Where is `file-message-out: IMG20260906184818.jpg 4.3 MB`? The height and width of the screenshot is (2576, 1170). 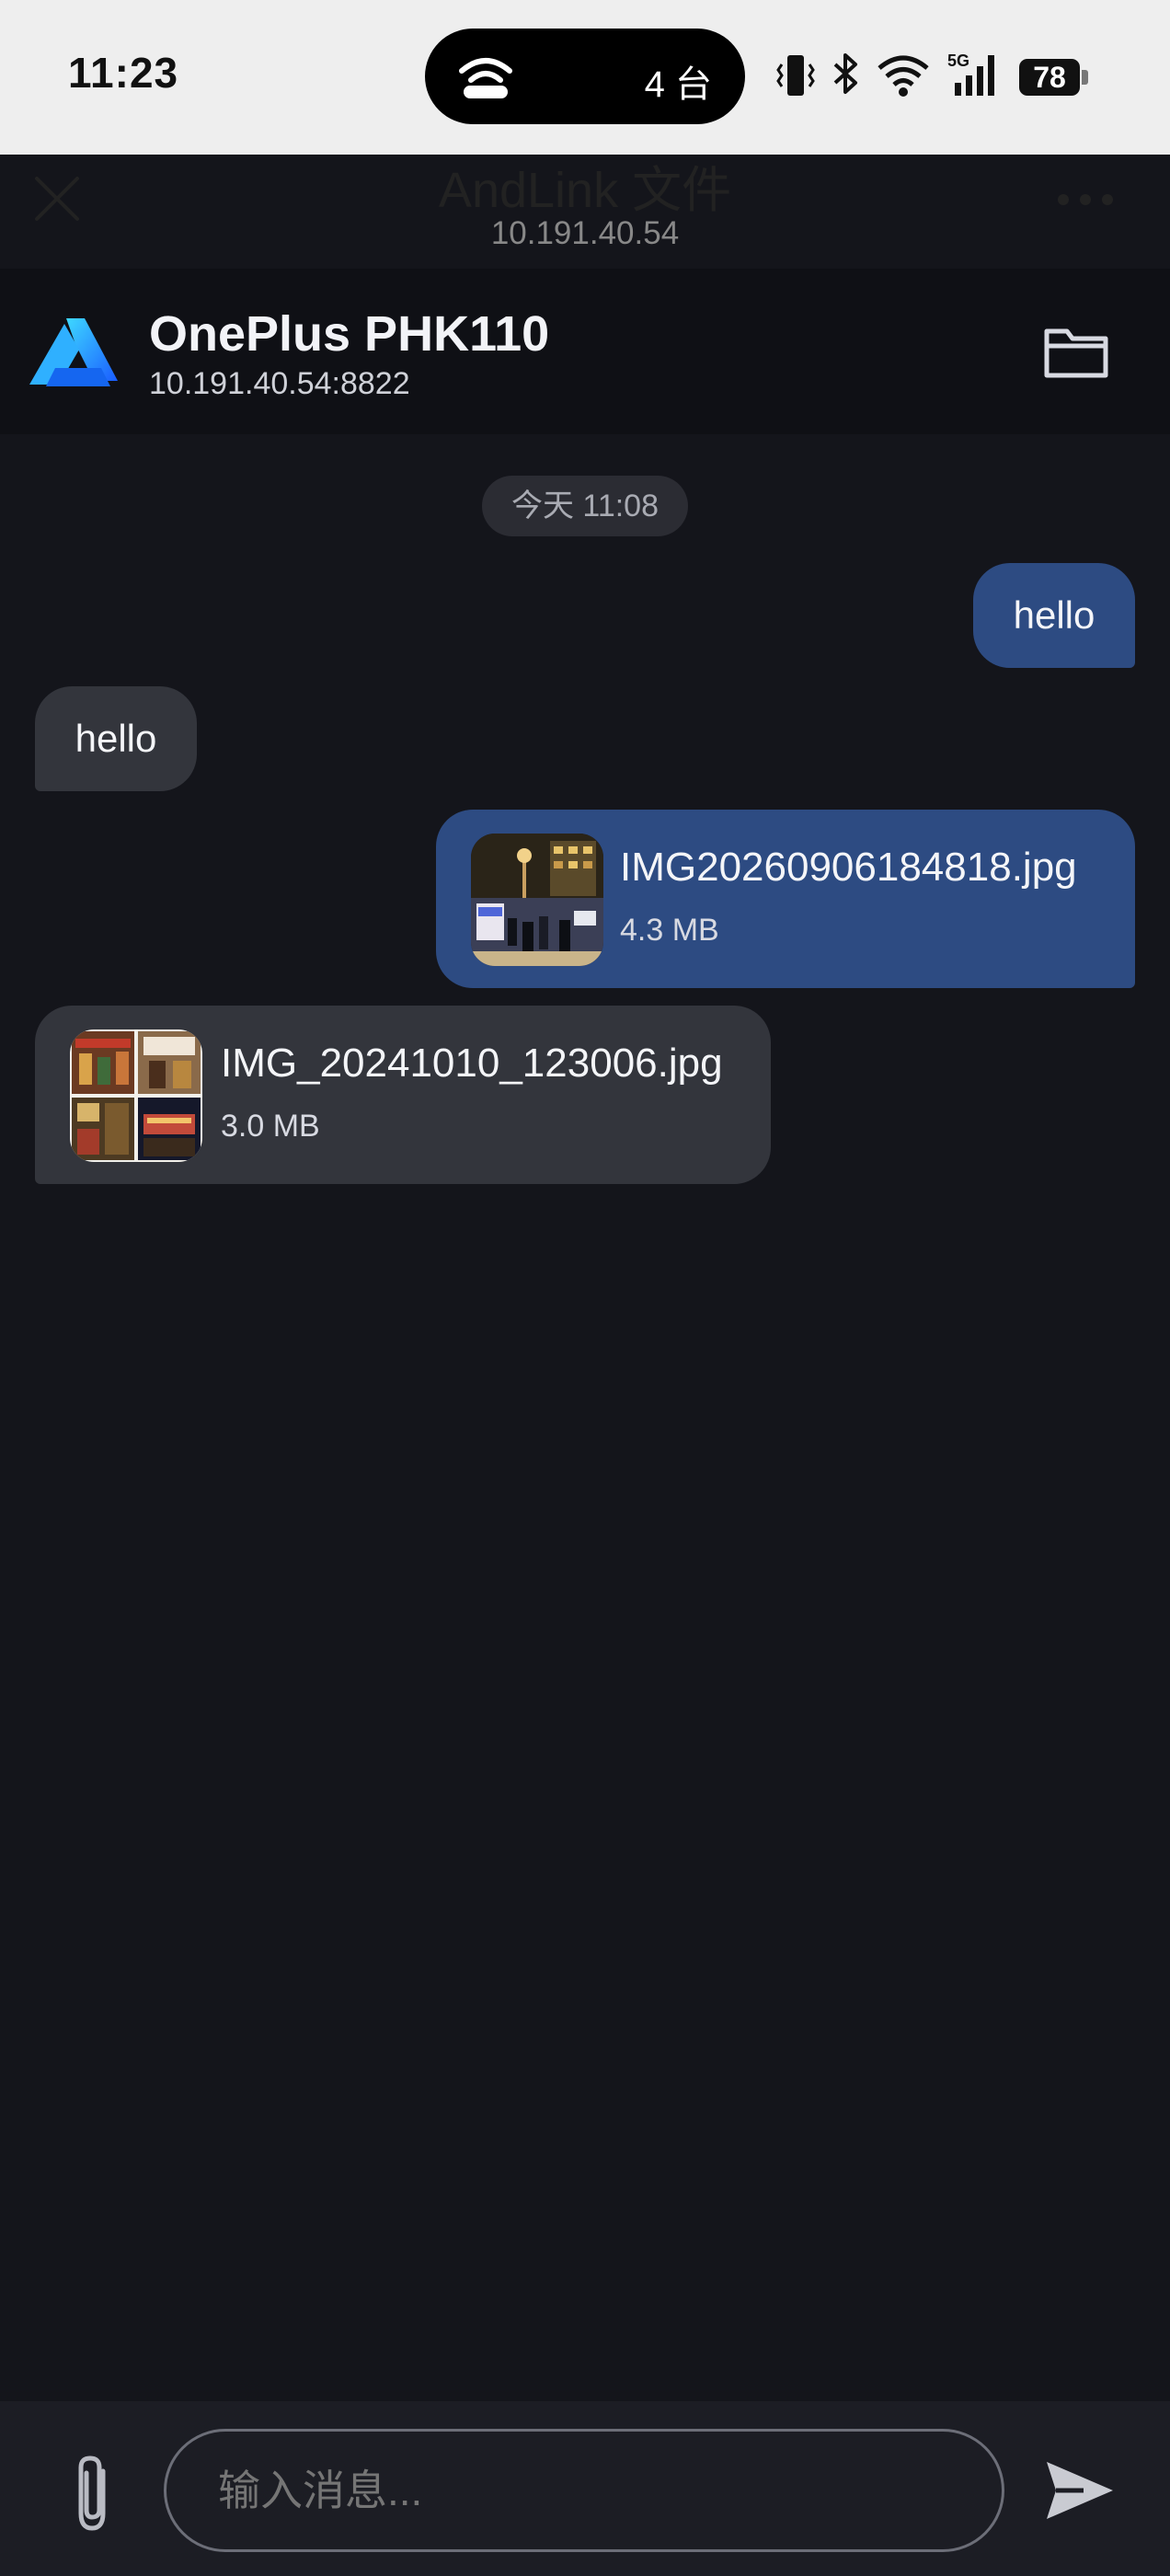
file-message-out: IMG20260906184818.jpg 4.3 MB is located at coordinates (785, 899).